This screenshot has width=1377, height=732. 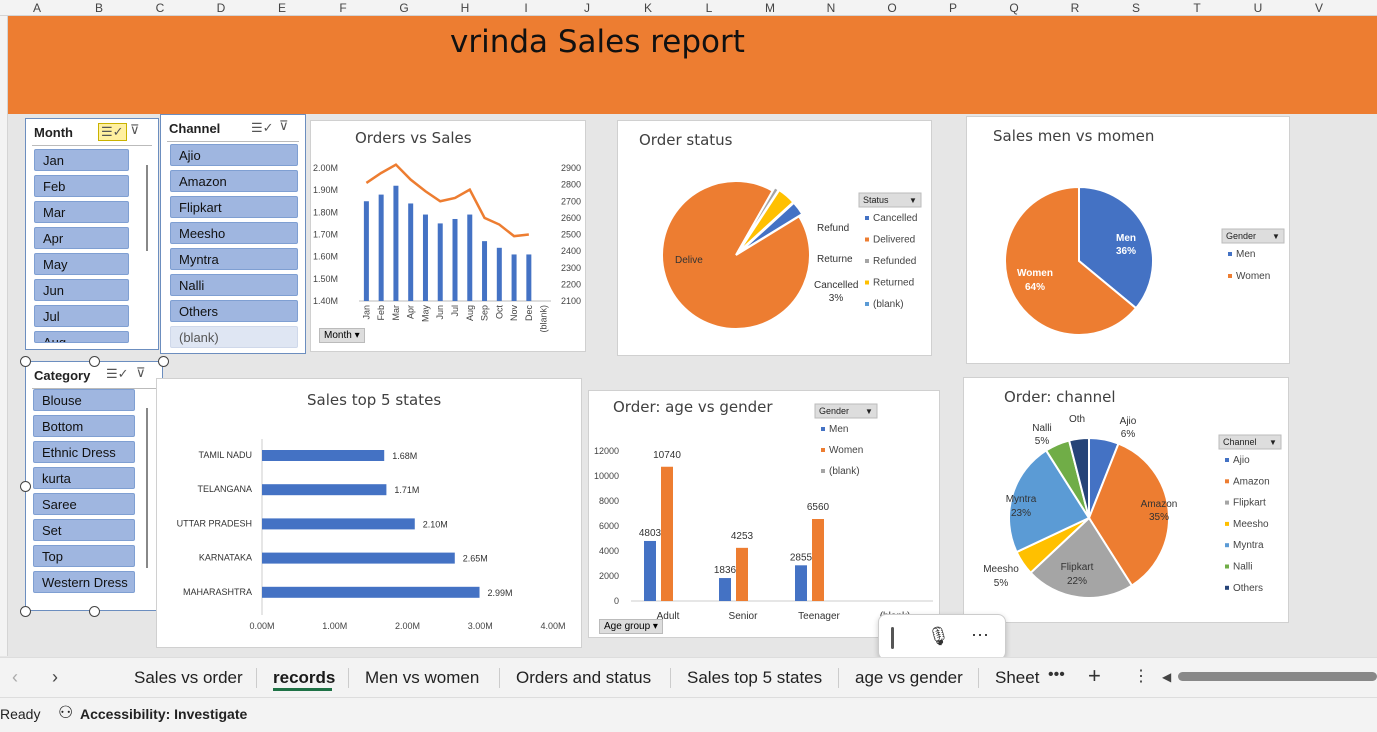 What do you see at coordinates (84, 582) in the screenshot?
I see `slicer-item-western-dress: Western Dress` at bounding box center [84, 582].